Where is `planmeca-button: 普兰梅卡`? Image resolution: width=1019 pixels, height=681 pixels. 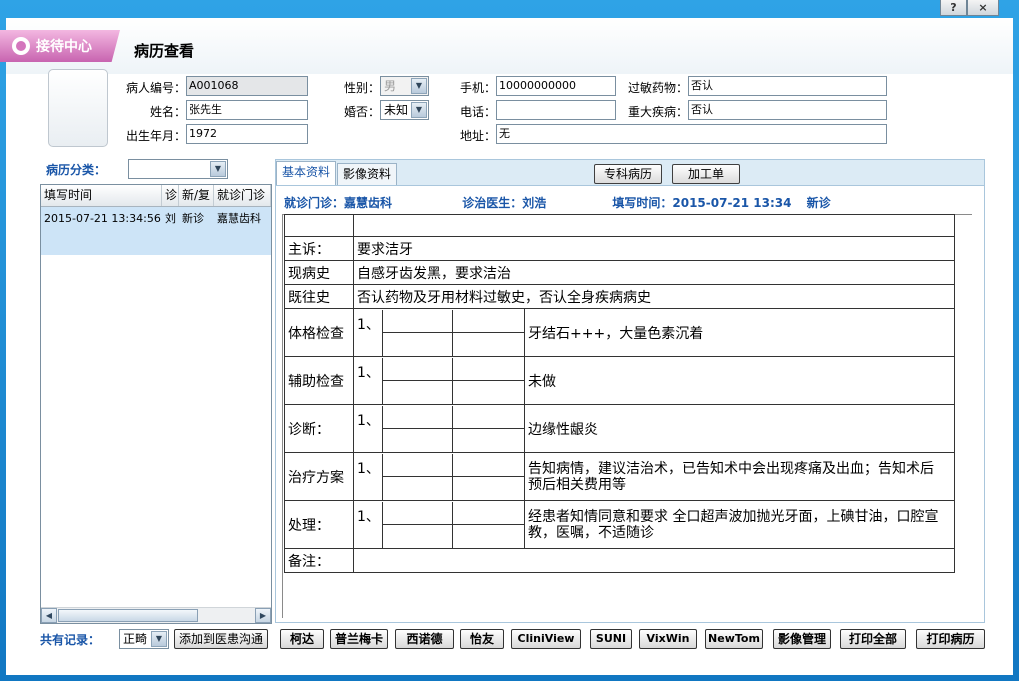
planmeca-button: 普兰梅卡 is located at coordinates (359, 639).